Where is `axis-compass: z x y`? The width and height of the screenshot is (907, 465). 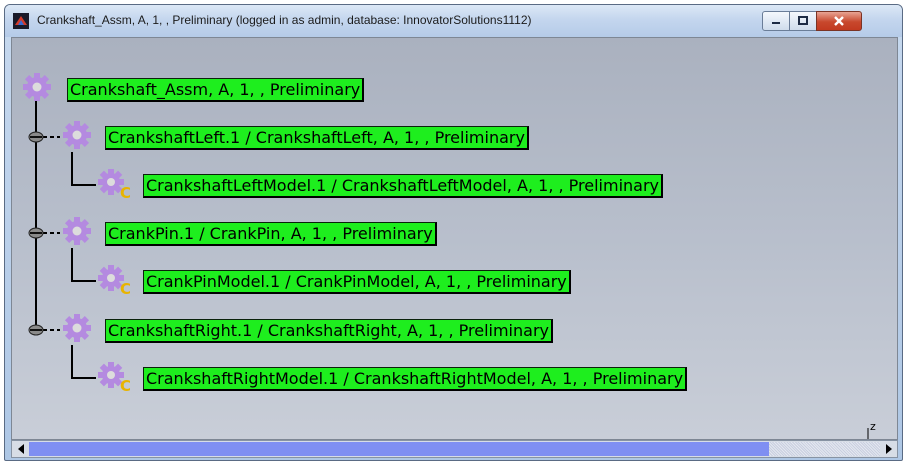
axis-compass: z x y is located at coordinates (868, 429).